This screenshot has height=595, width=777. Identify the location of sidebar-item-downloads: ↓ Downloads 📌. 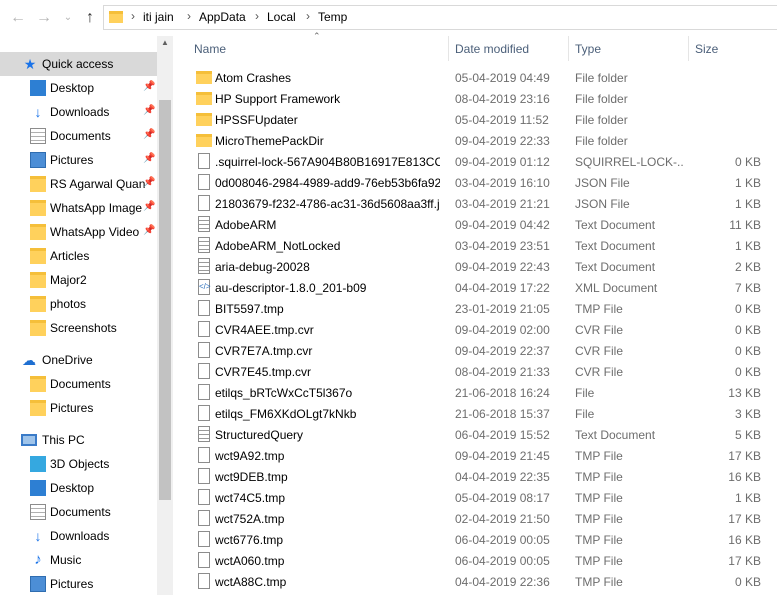
(79, 112).